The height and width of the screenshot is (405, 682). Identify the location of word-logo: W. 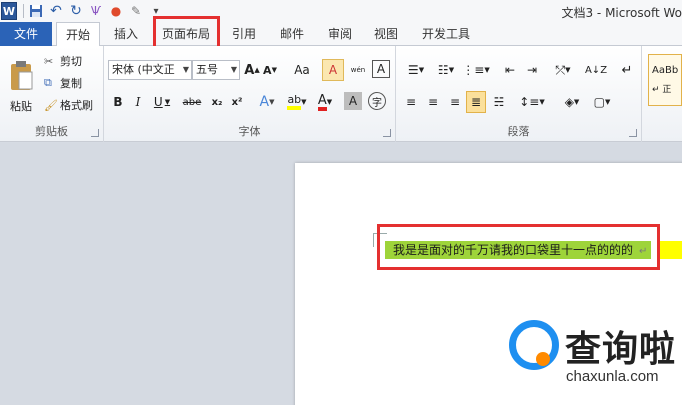
(9, 11).